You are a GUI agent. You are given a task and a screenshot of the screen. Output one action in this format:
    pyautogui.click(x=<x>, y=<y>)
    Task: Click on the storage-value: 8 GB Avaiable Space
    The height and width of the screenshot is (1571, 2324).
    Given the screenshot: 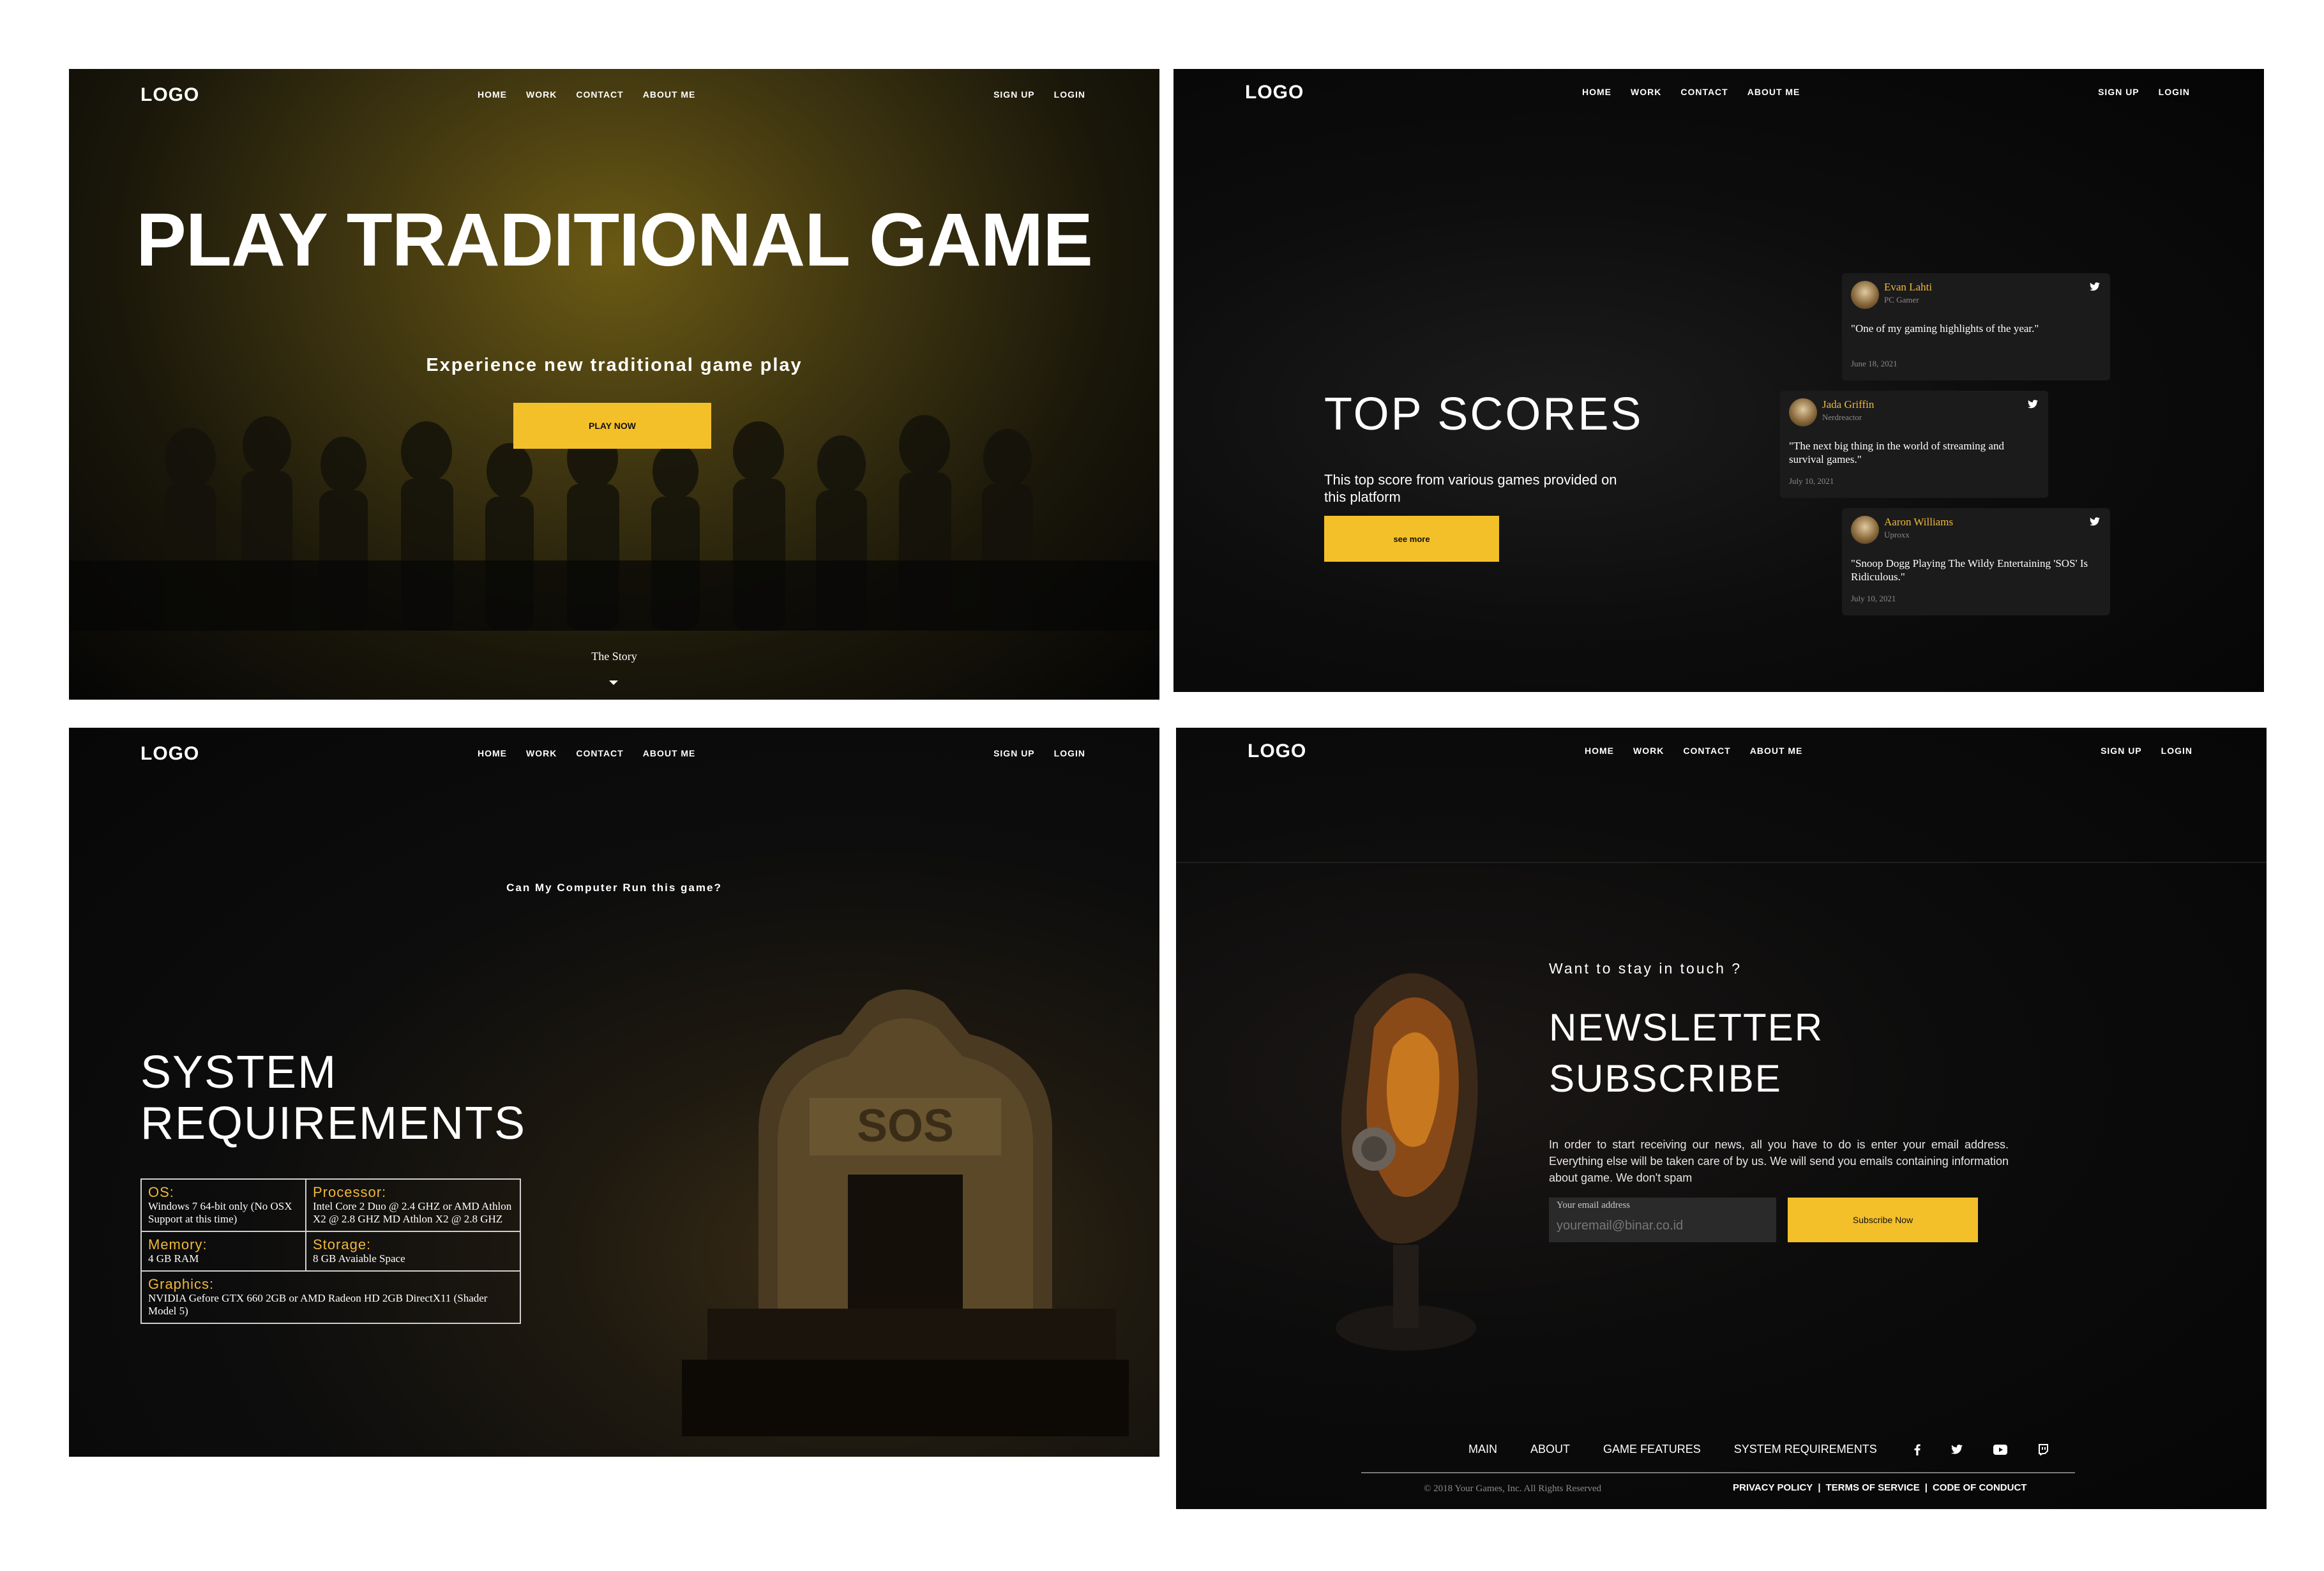 What is the action you would take?
    pyautogui.click(x=359, y=1258)
    